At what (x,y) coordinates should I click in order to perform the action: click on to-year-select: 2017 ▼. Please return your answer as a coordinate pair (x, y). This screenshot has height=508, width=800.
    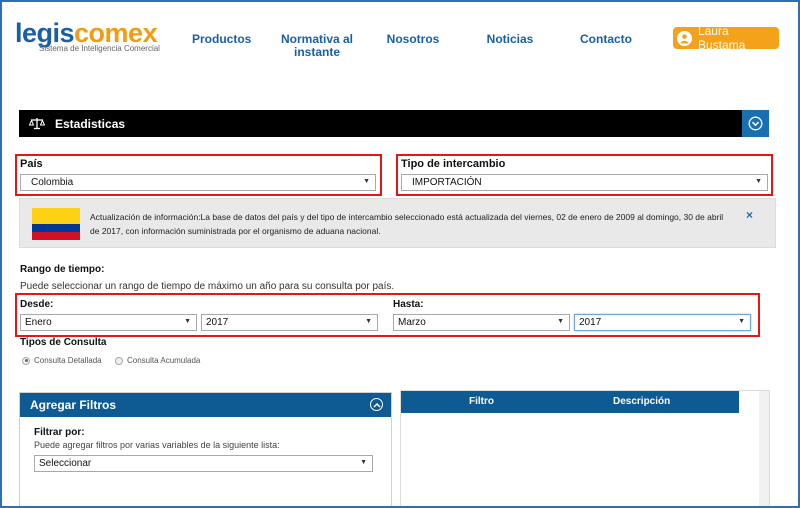
    Looking at the image, I should click on (662, 322).